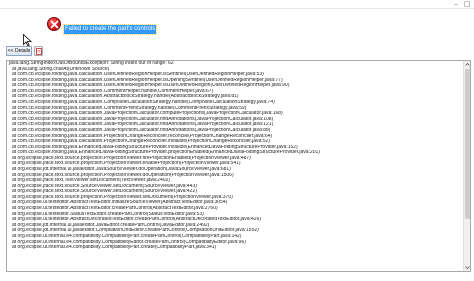 This screenshot has height=281, width=474. I want to click on error-icon, so click(54, 24).